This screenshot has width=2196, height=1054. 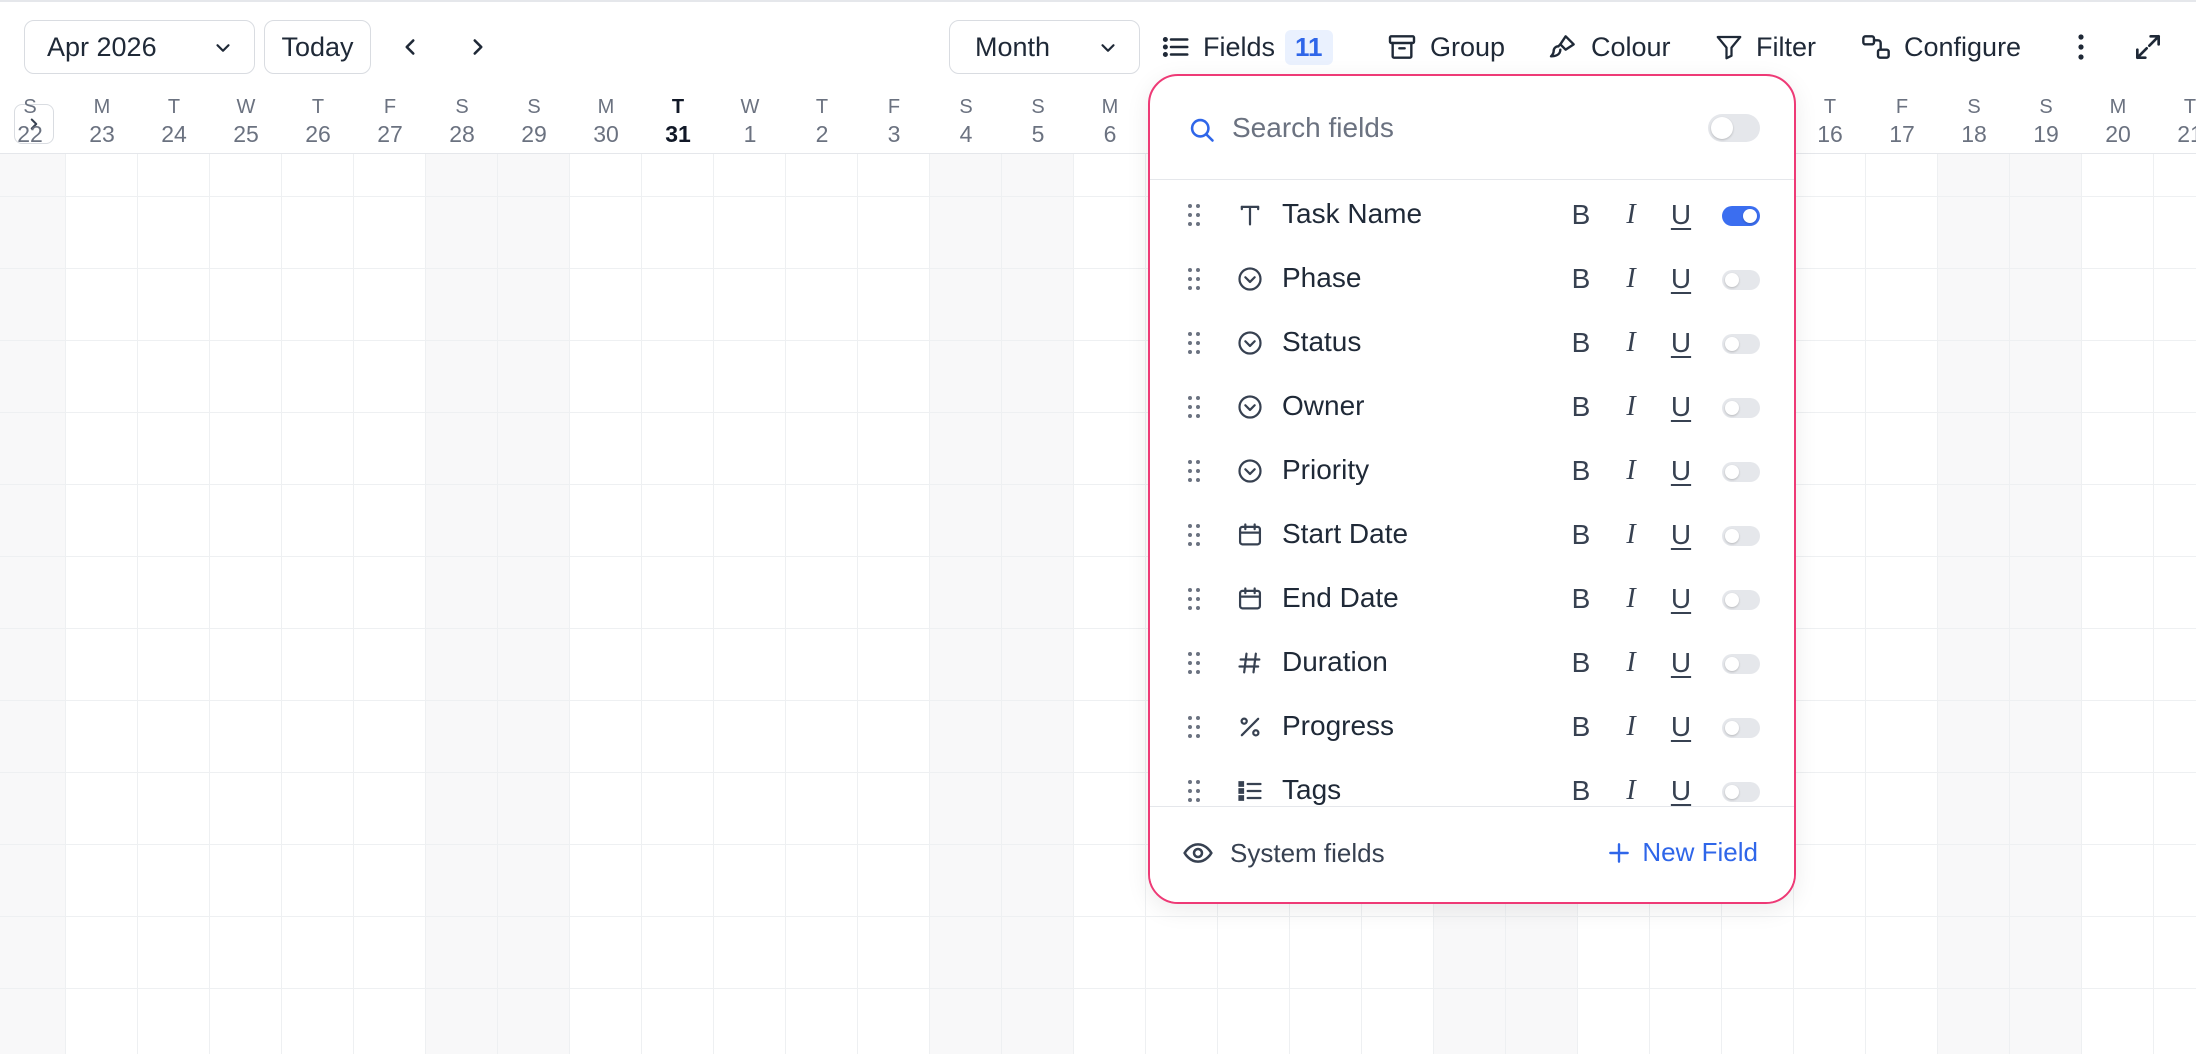 What do you see at coordinates (1472, 664) in the screenshot?
I see `field-row-duration: Duration B I U` at bounding box center [1472, 664].